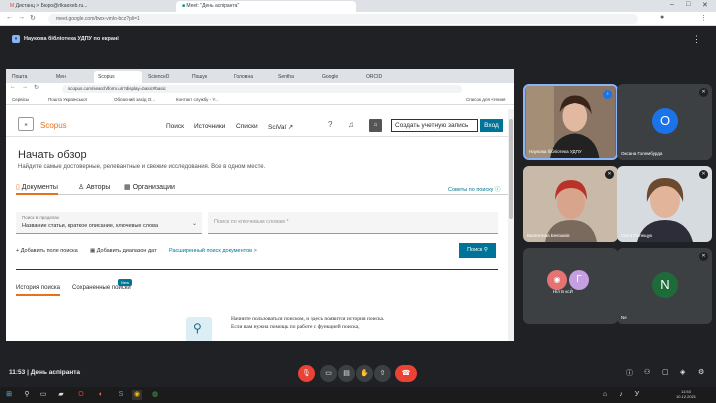  Describe the element at coordinates (26, 124) in the screenshot. I see `elsevier-logo: ✱` at that location.